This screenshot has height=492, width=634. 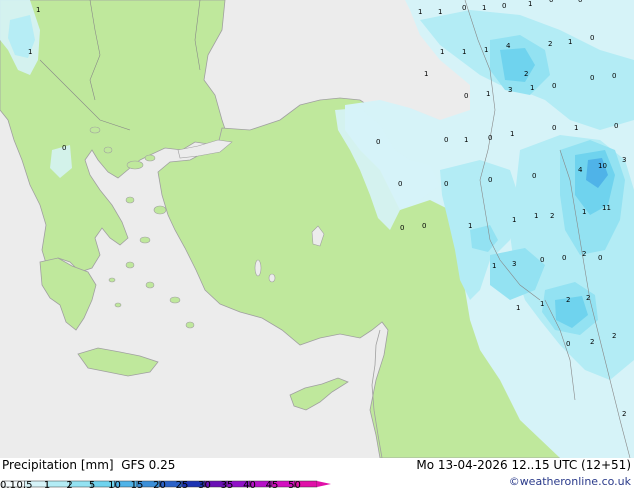 What do you see at coordinates (92, 485) in the screenshot?
I see `legend-label: 5` at bounding box center [92, 485].